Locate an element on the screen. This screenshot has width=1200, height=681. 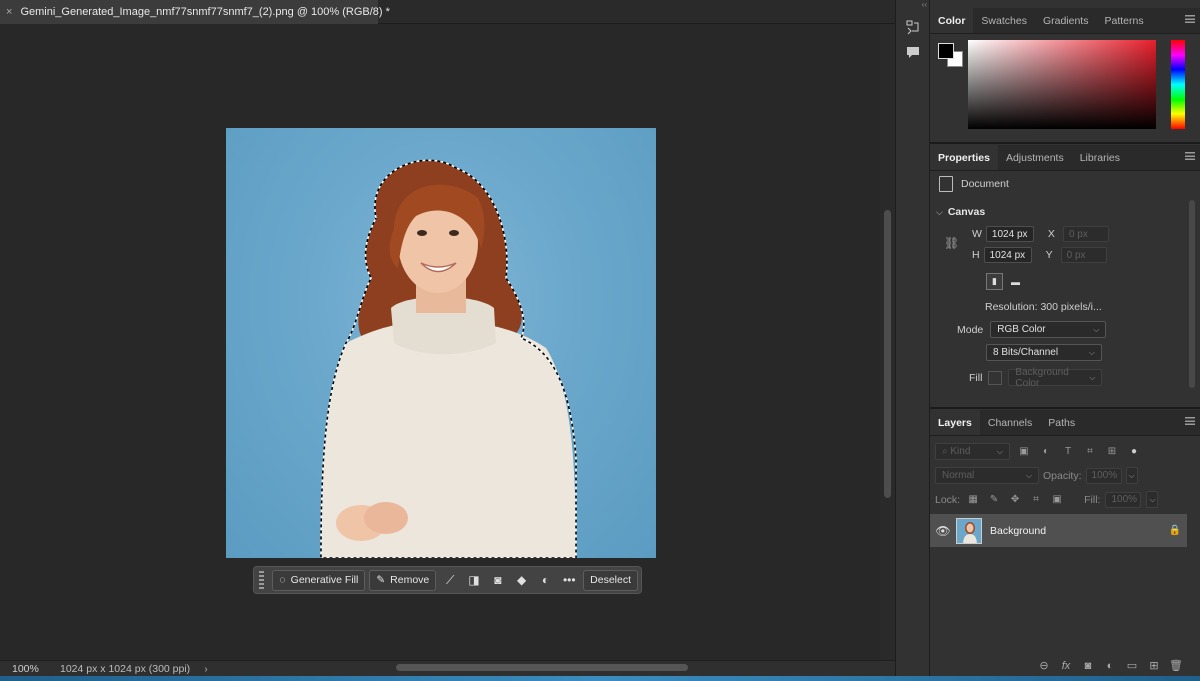
layers-panel-tabs: Layers Channels Paths is located at coordinates (1065, 423).